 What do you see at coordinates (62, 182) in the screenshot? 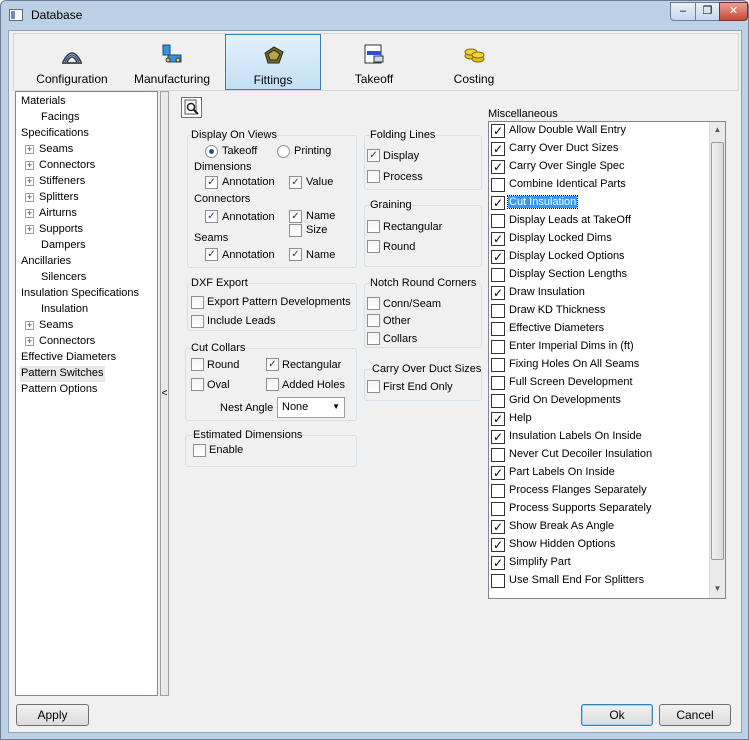
I see `tree-item-stiffeners: Stiffeners` at bounding box center [62, 182].